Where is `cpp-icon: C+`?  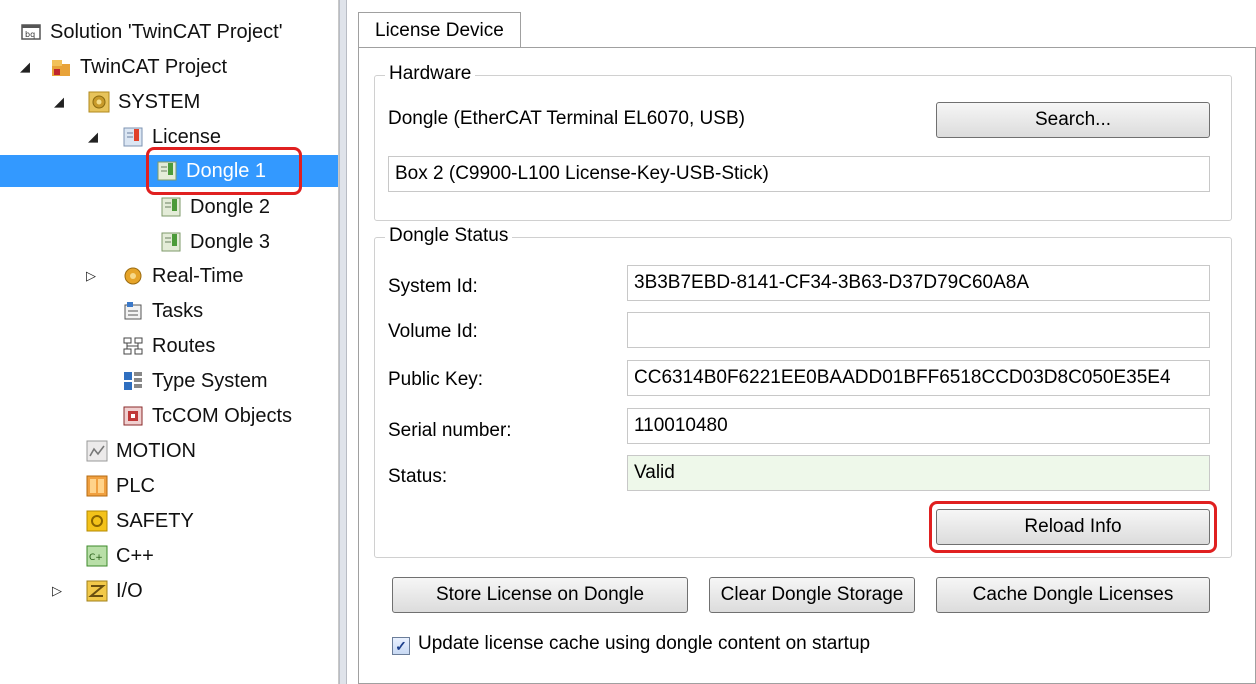 cpp-icon: C+ is located at coordinates (97, 556).